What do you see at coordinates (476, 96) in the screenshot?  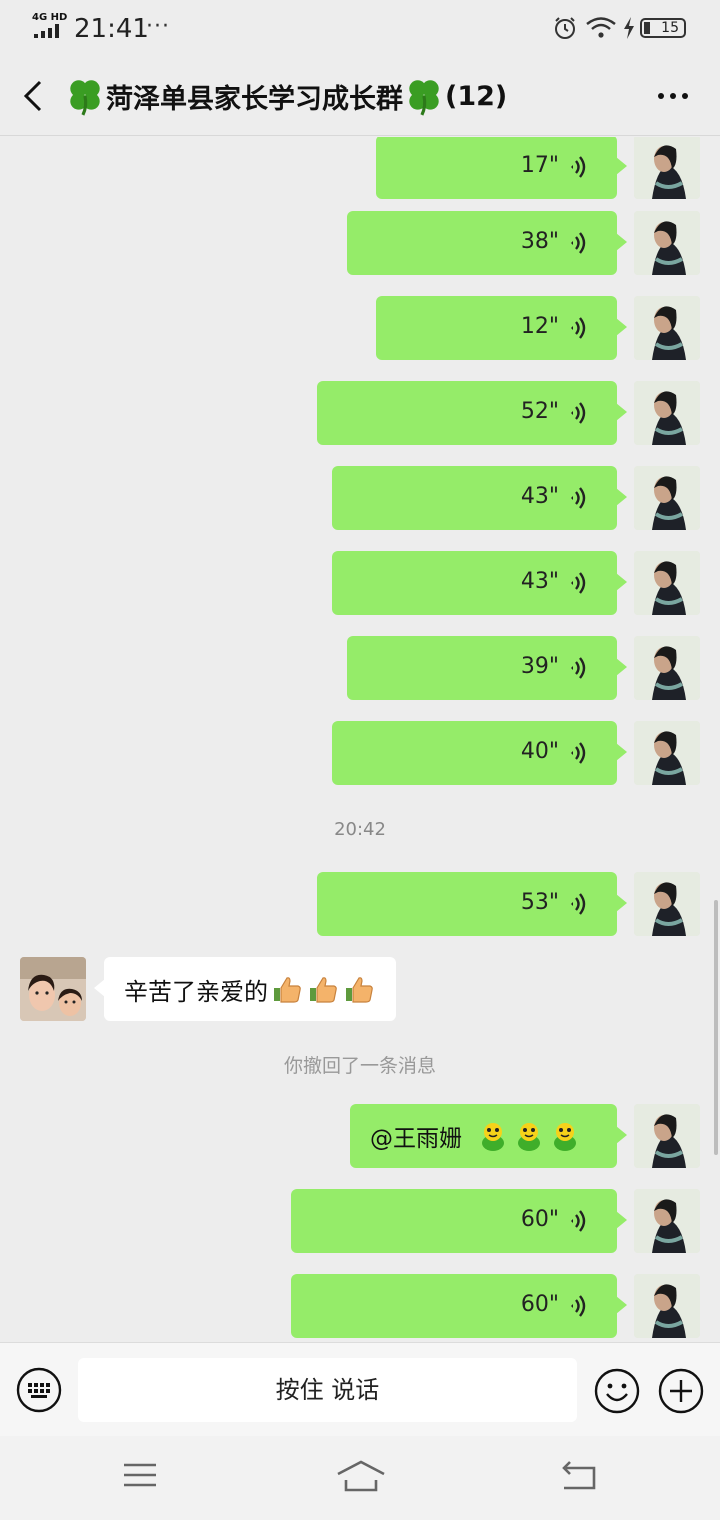 I see `member-count: (12)` at bounding box center [476, 96].